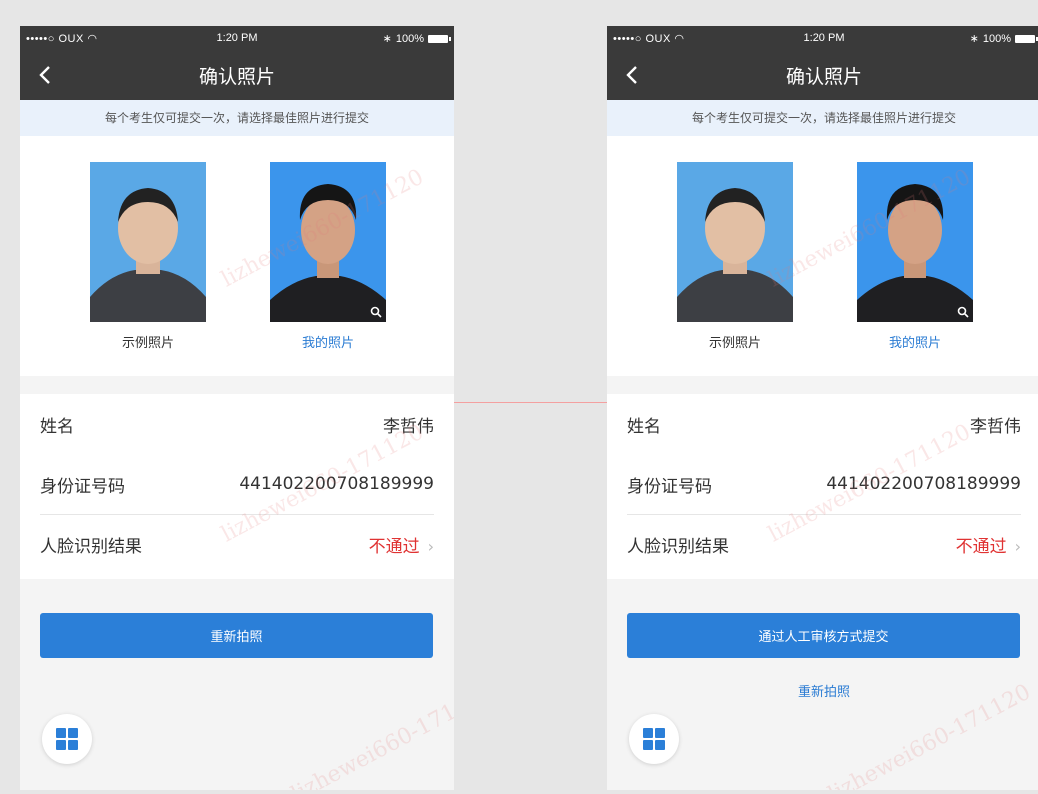 This screenshot has height=794, width=1038. What do you see at coordinates (822, 690) in the screenshot?
I see `retake-link: 重新拍照` at bounding box center [822, 690].